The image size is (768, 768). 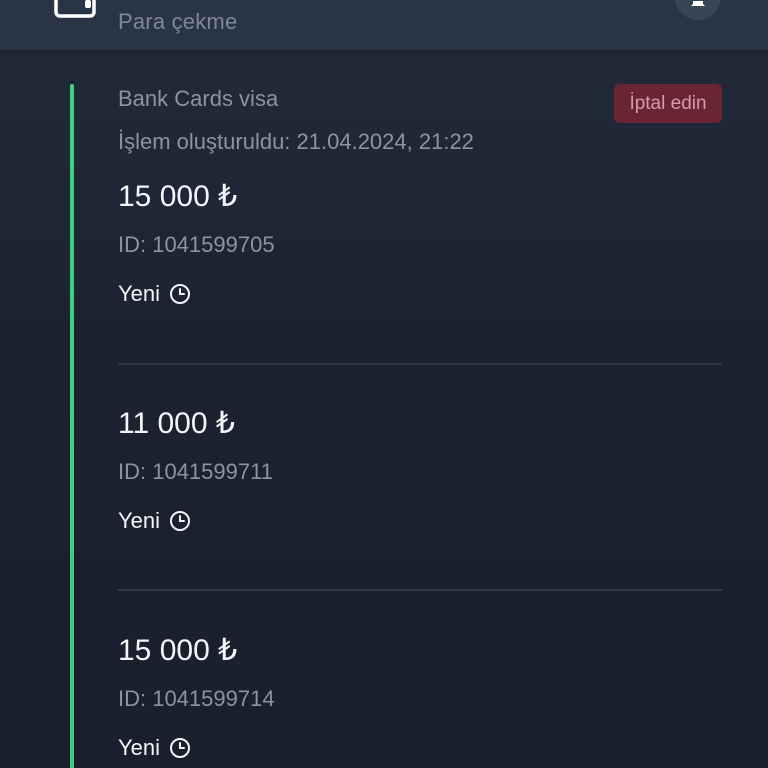 I want to click on notifications-button, so click(x=698, y=10).